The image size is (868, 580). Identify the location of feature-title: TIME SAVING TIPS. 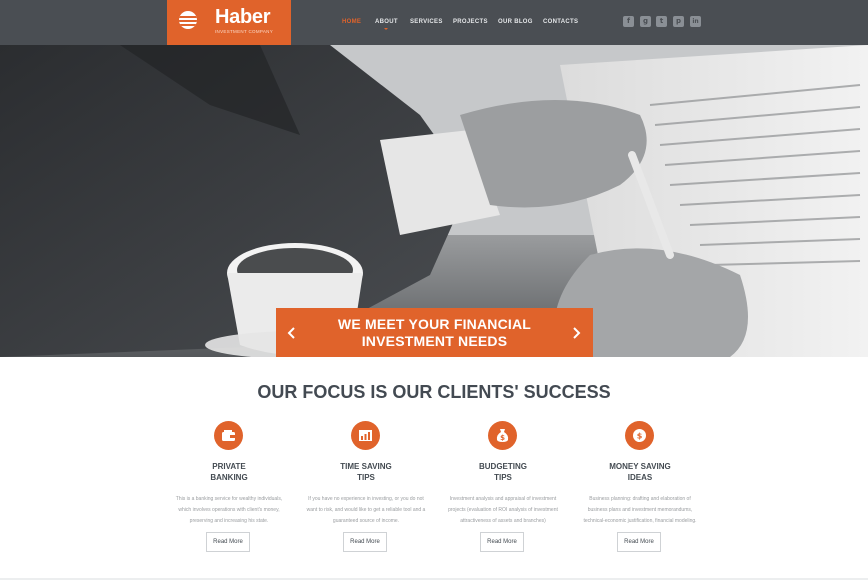
(366, 472).